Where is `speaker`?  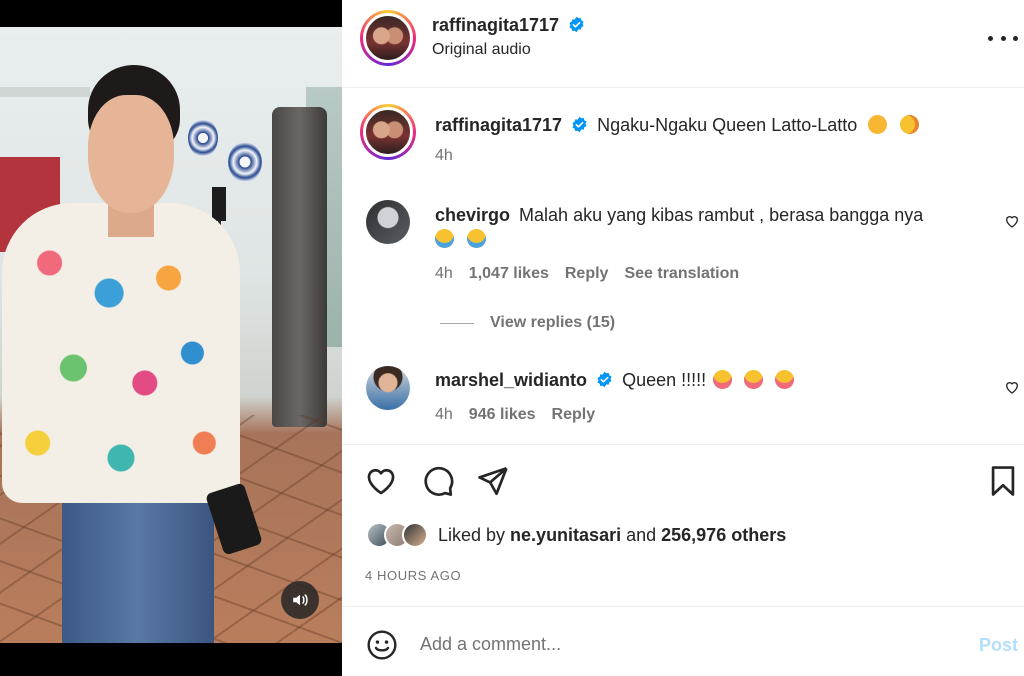
speaker is located at coordinates (219, 204).